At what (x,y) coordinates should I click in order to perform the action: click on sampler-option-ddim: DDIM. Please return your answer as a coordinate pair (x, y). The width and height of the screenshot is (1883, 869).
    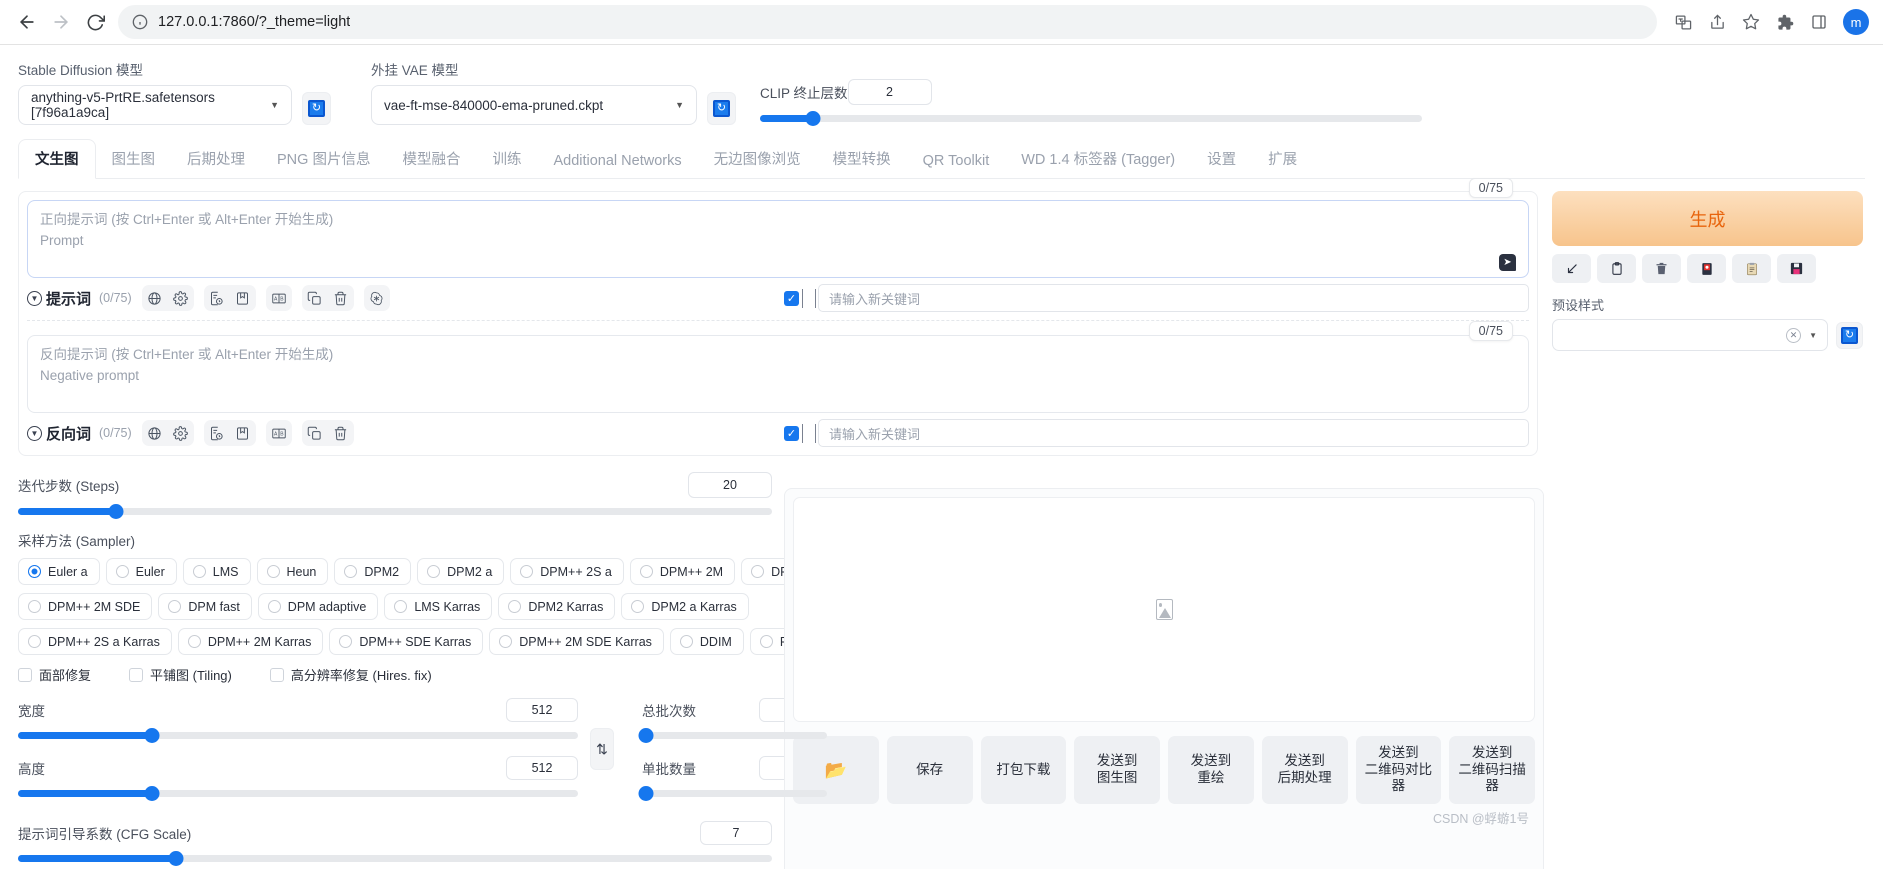
    Looking at the image, I should click on (706, 641).